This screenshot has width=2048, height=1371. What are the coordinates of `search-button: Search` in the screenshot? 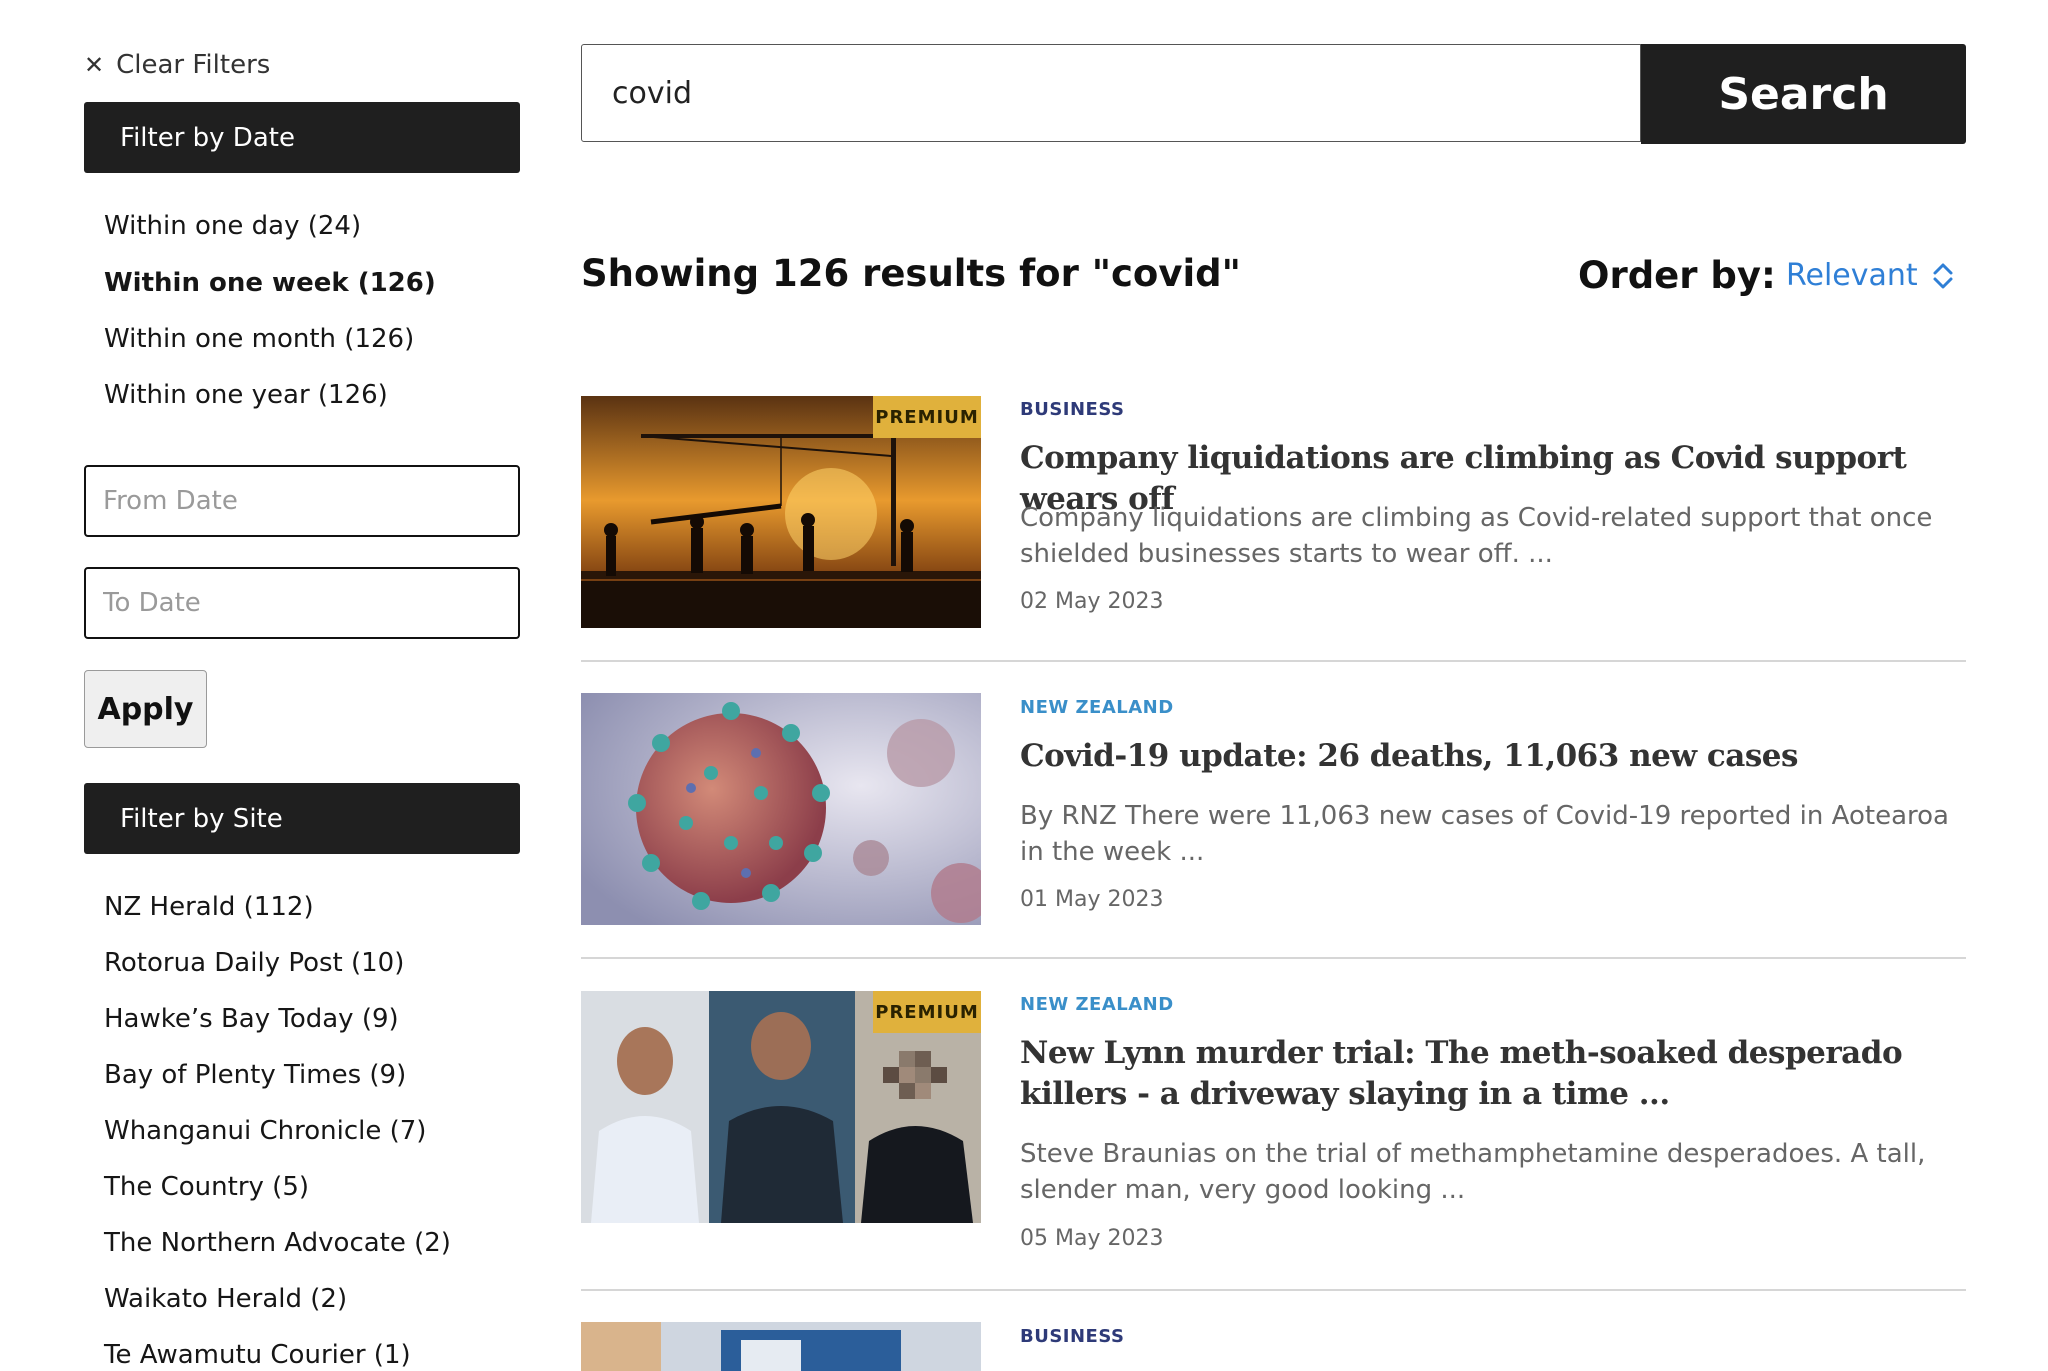 It's located at (1803, 94).